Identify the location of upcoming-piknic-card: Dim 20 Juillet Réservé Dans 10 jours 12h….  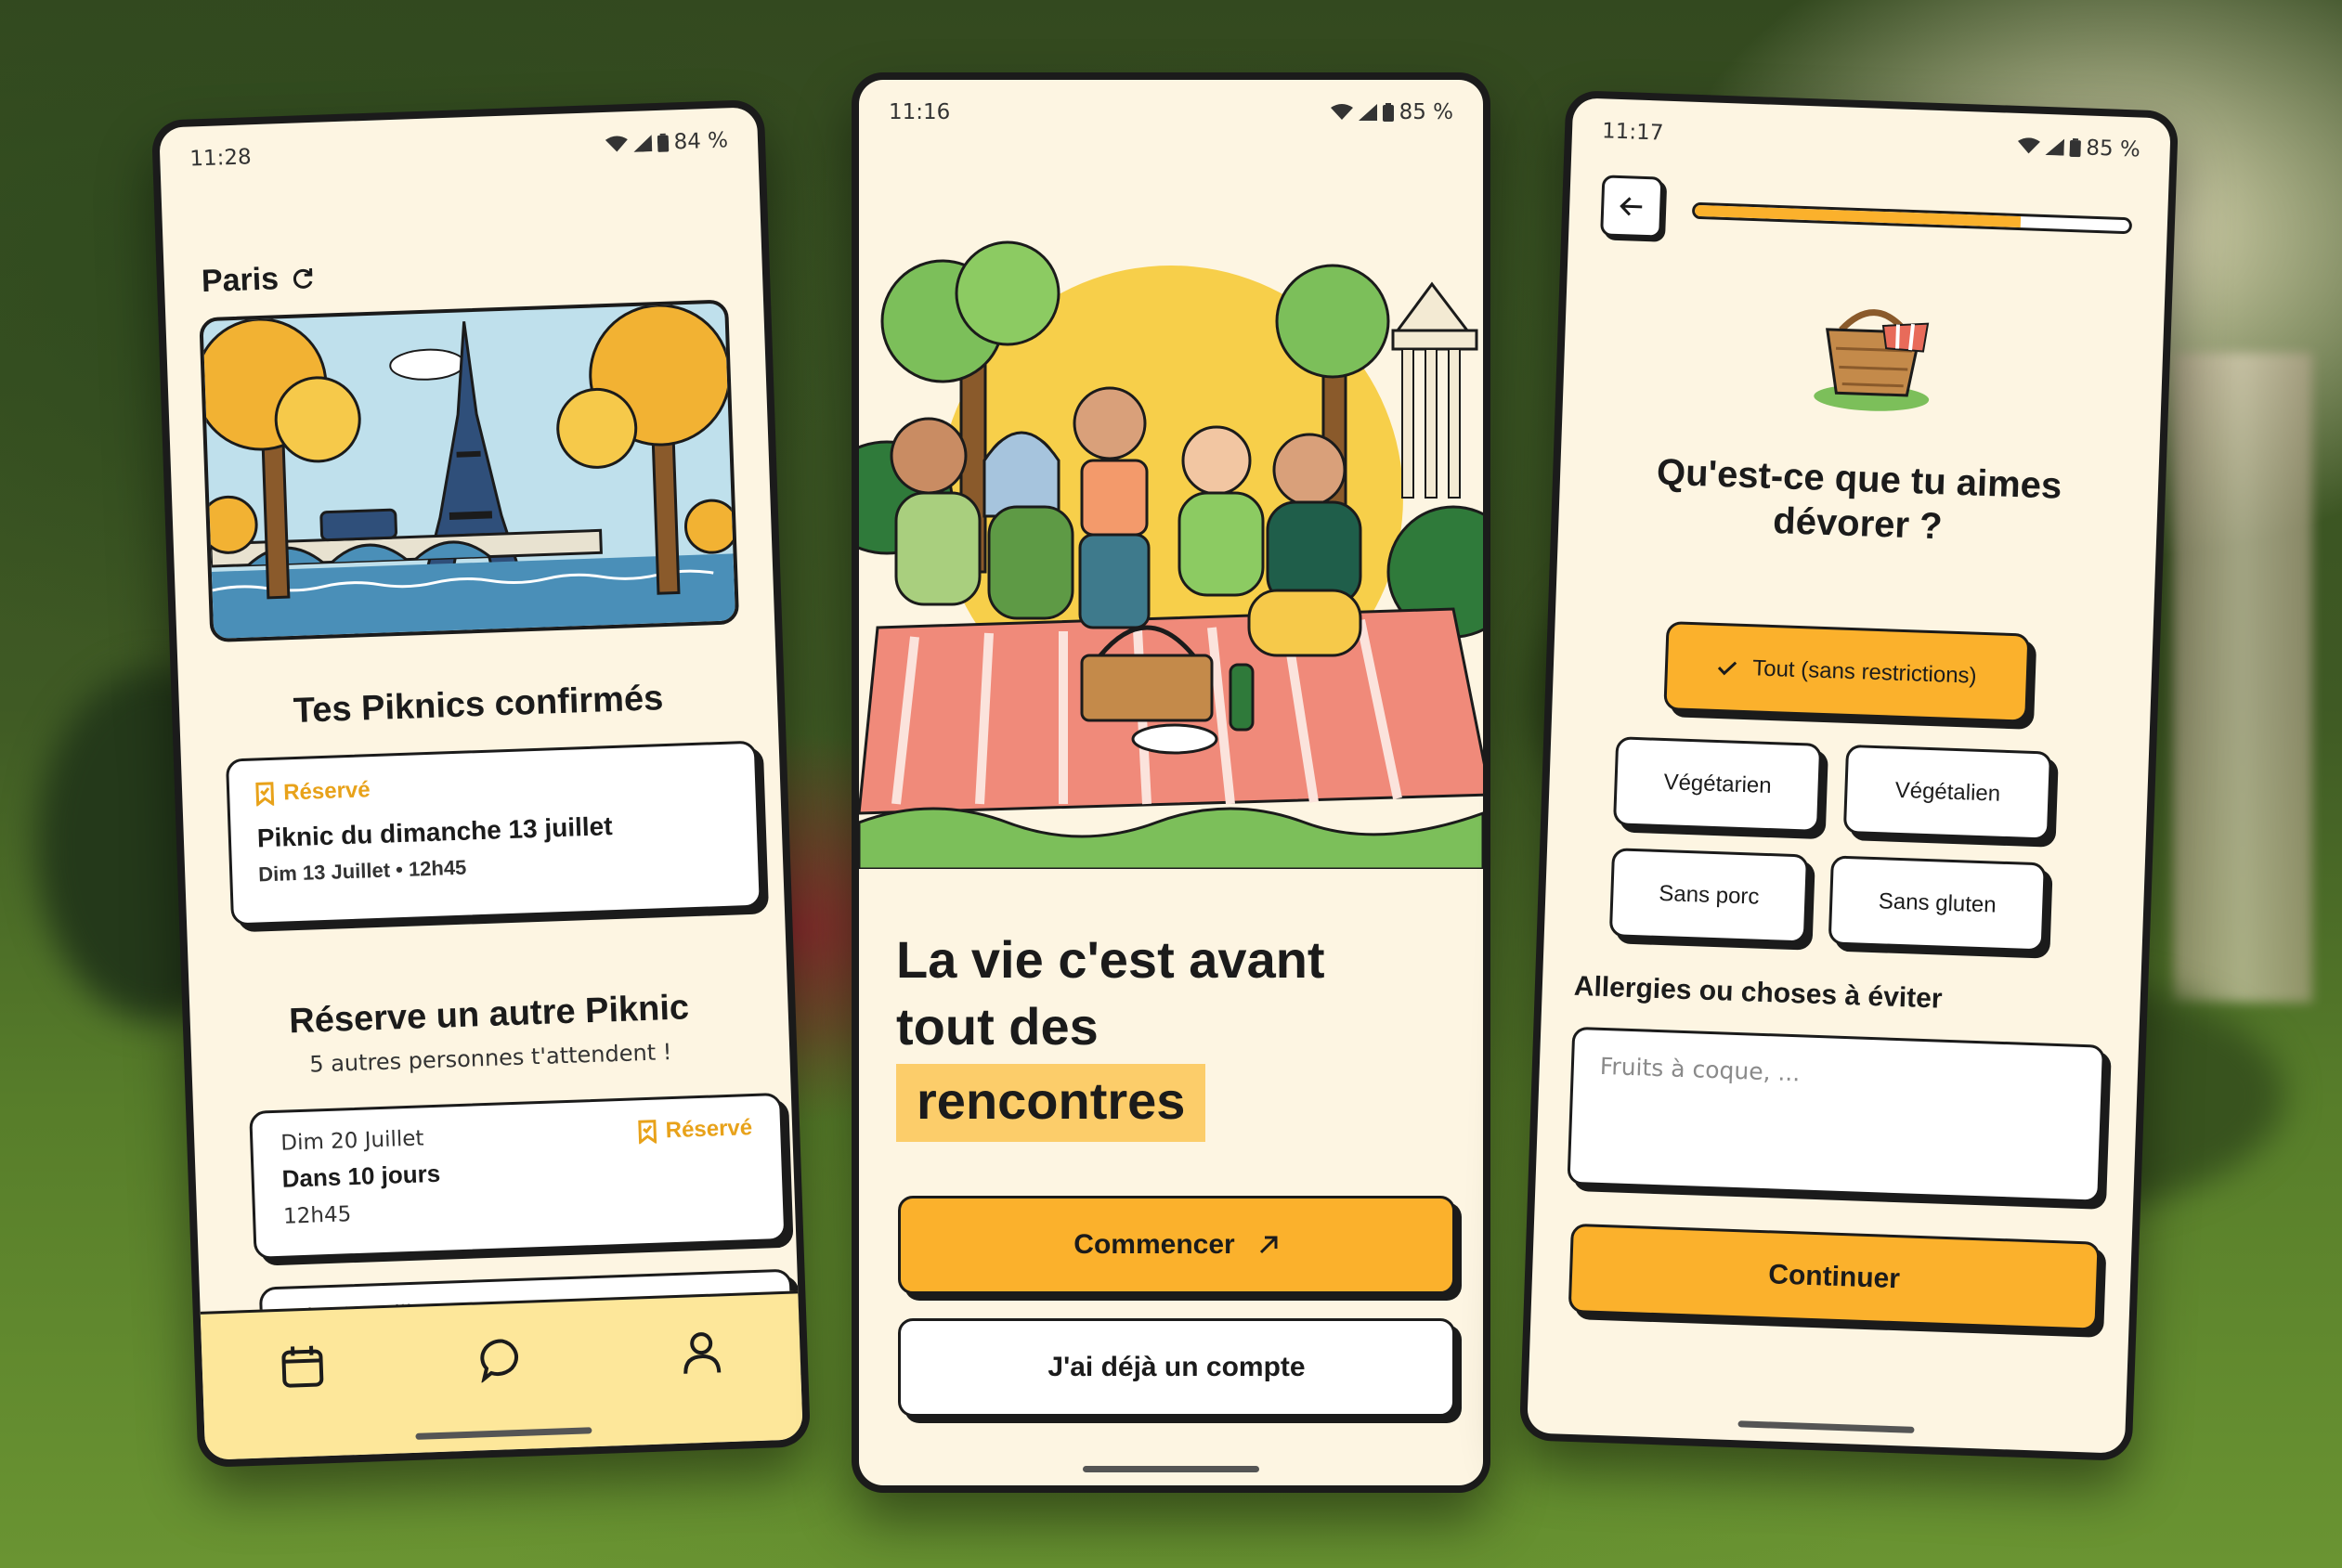
(518, 1176).